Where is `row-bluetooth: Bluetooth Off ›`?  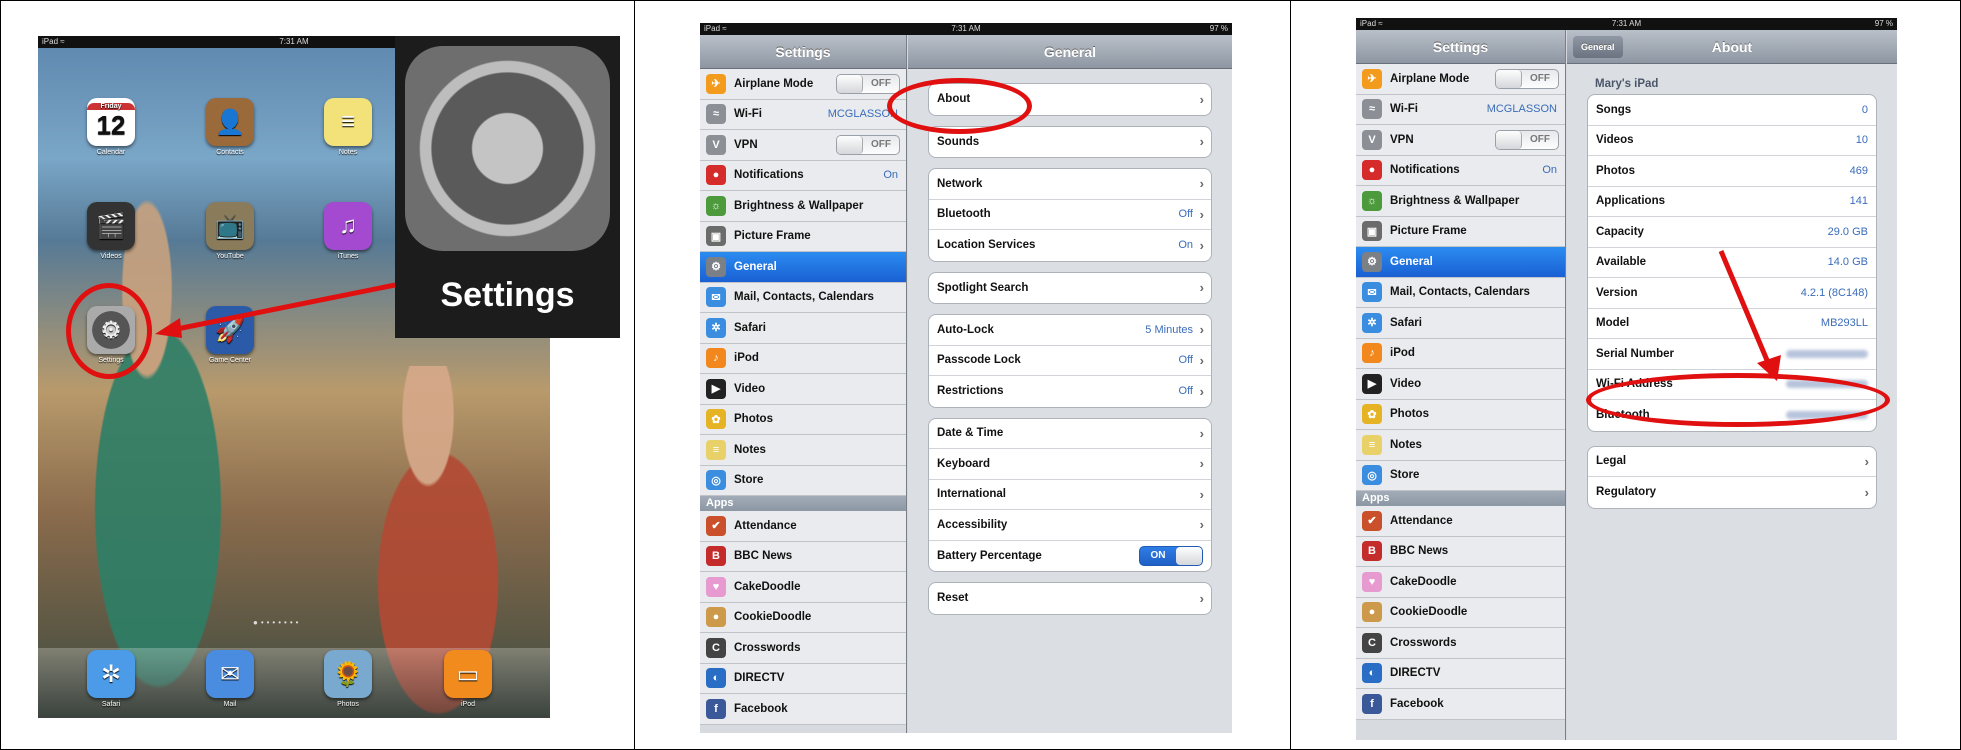 row-bluetooth: Bluetooth Off › is located at coordinates (1070, 215).